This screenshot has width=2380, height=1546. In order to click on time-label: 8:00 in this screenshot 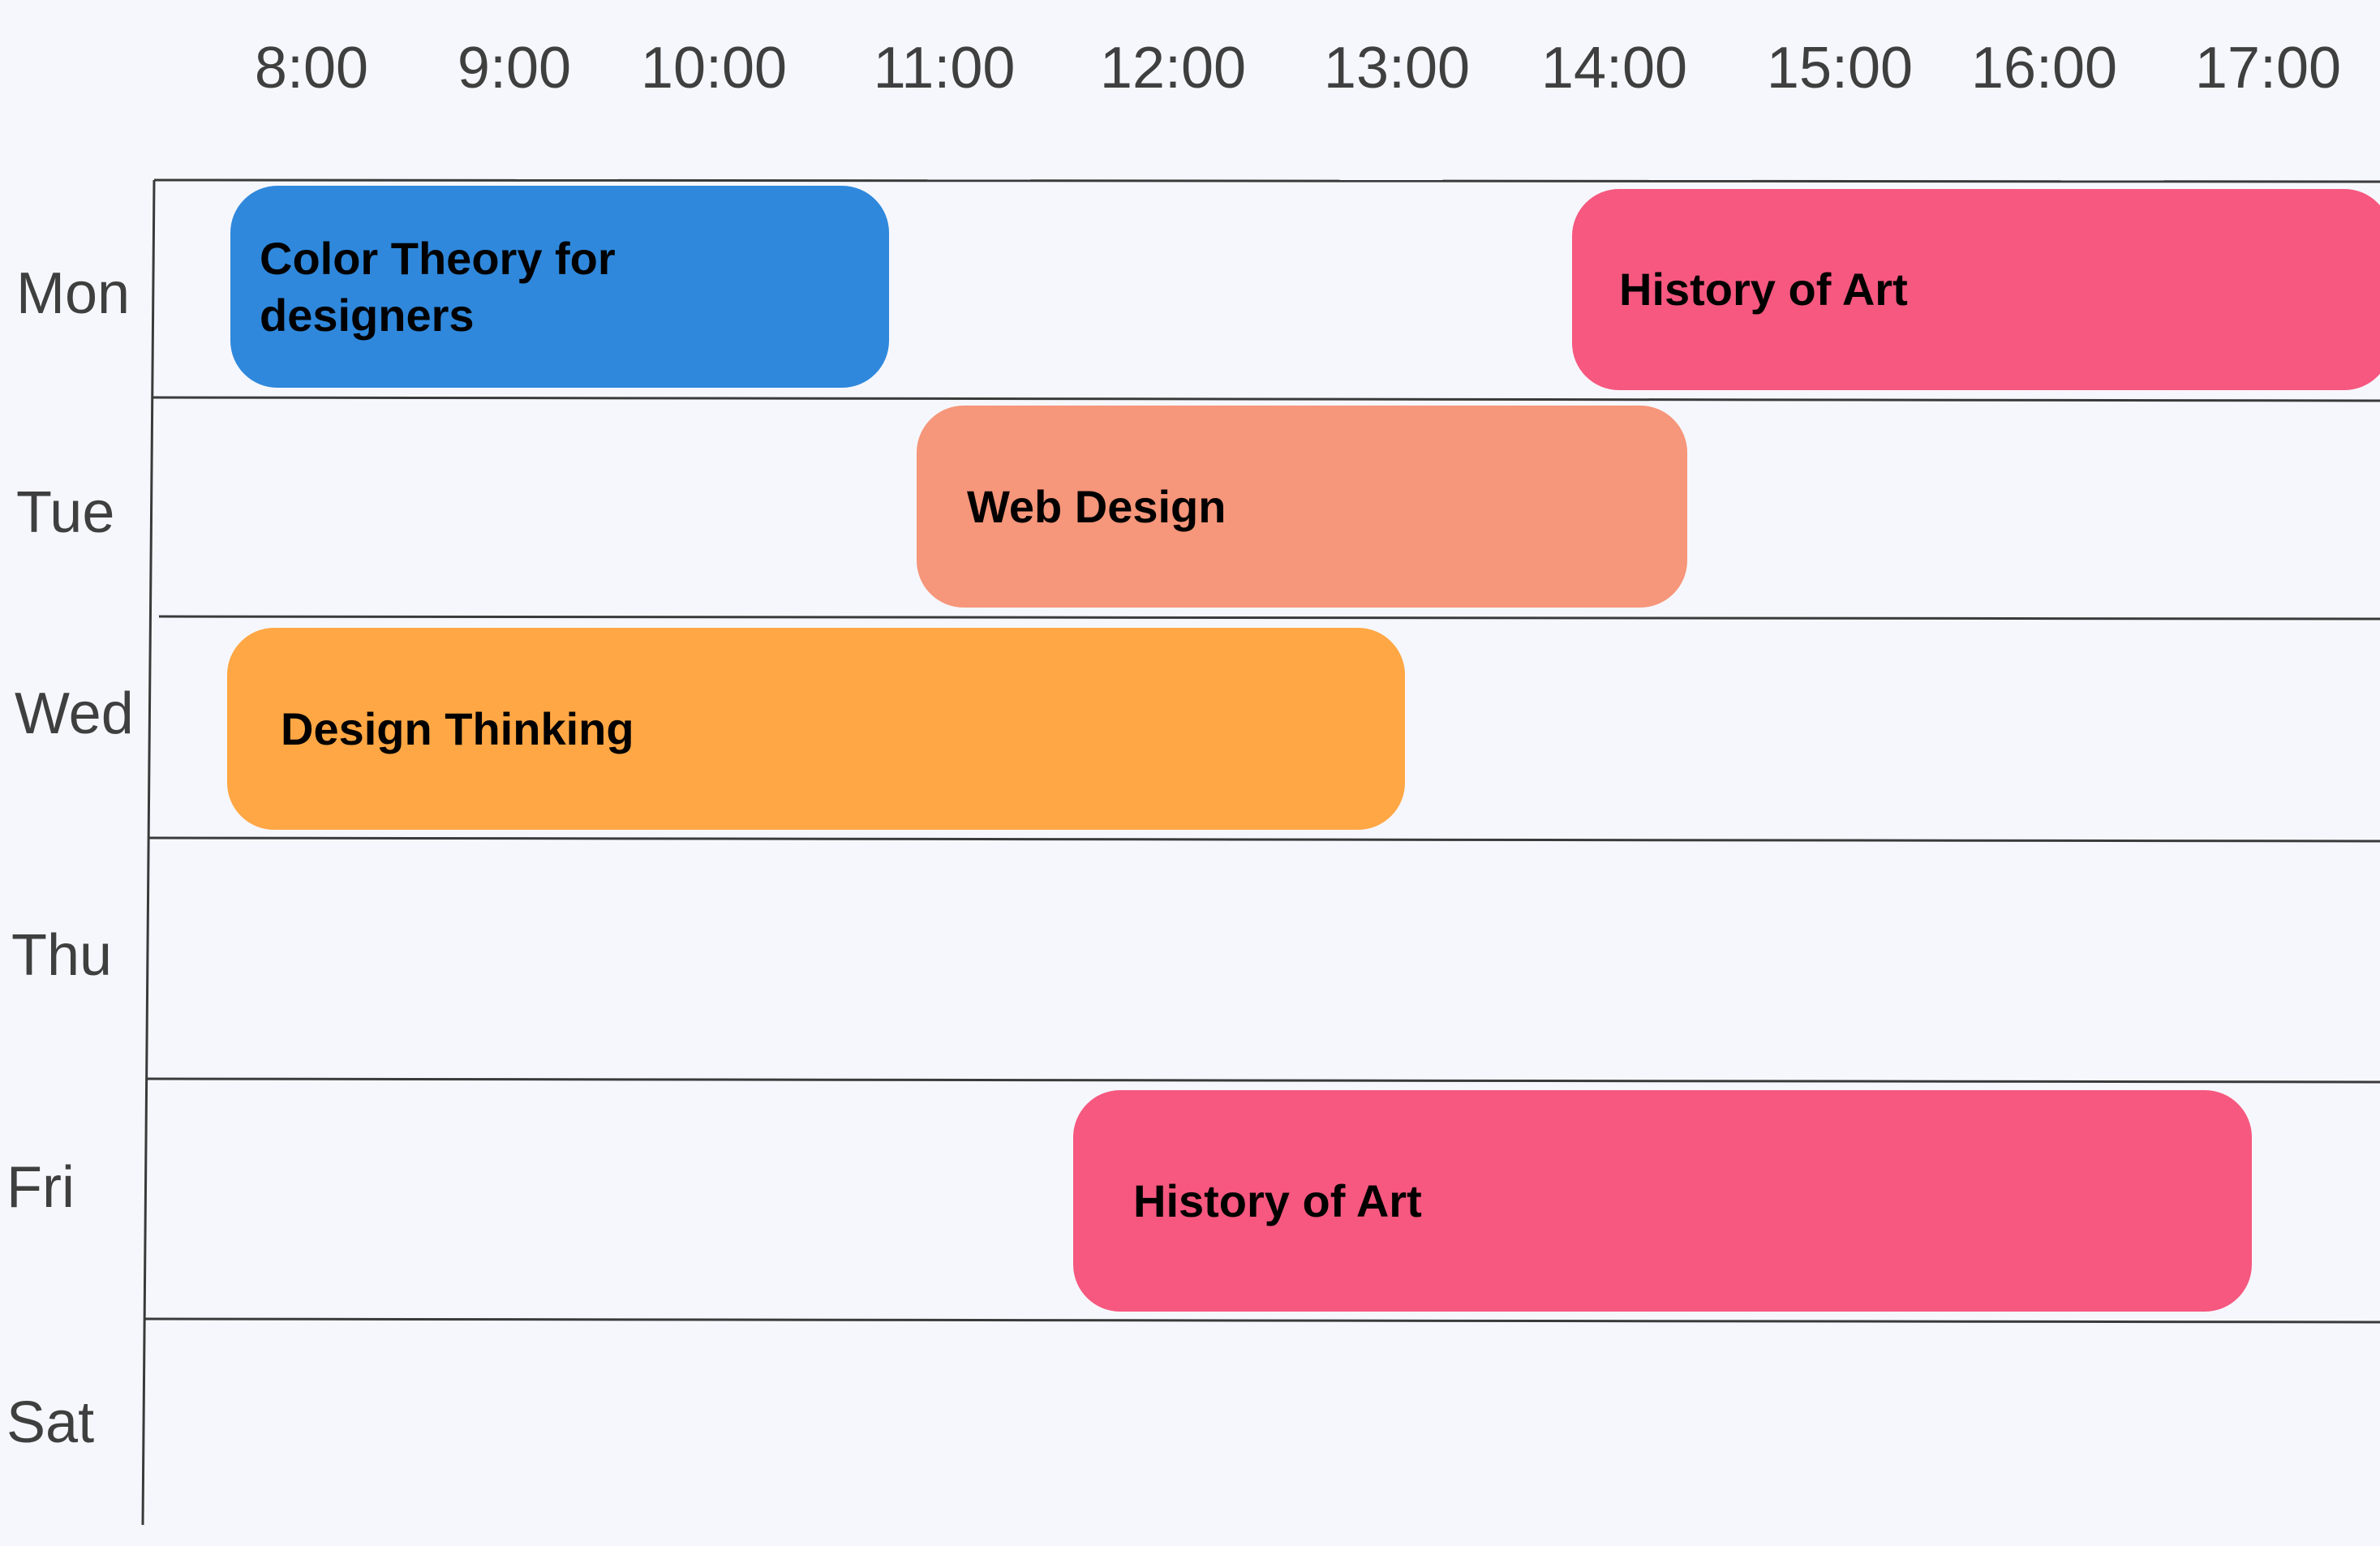, I will do `click(311, 68)`.